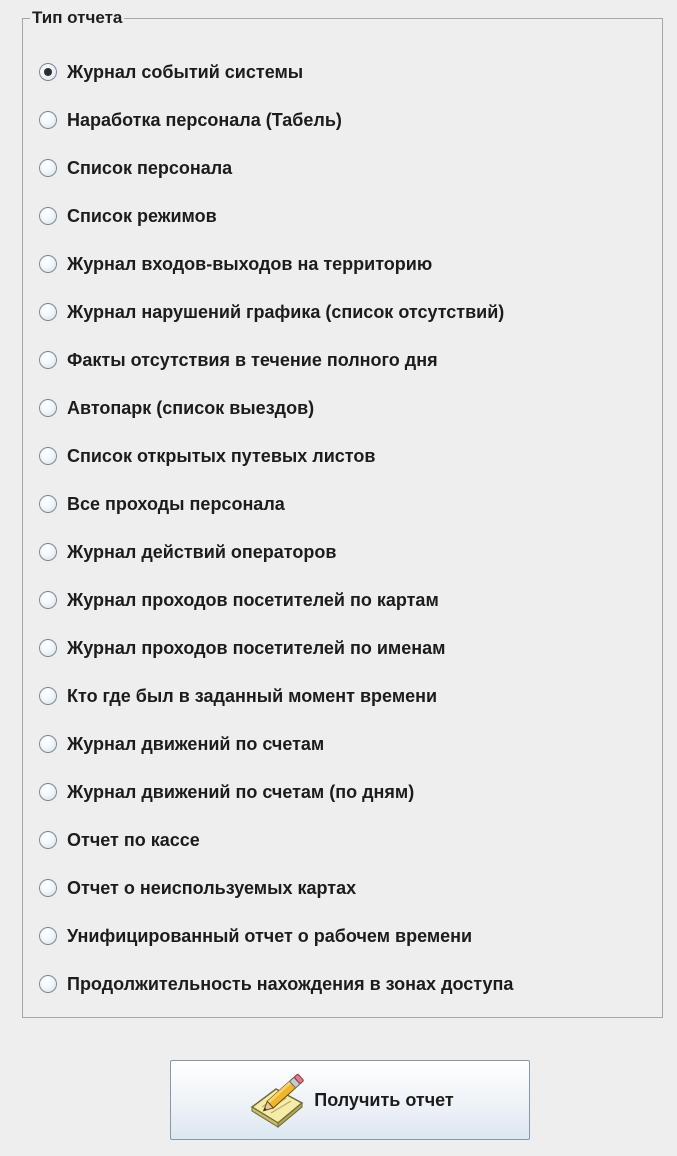 This screenshot has width=677, height=1156. What do you see at coordinates (196, 743) in the screenshot?
I see `report-option-label: Журнал движений по счетам` at bounding box center [196, 743].